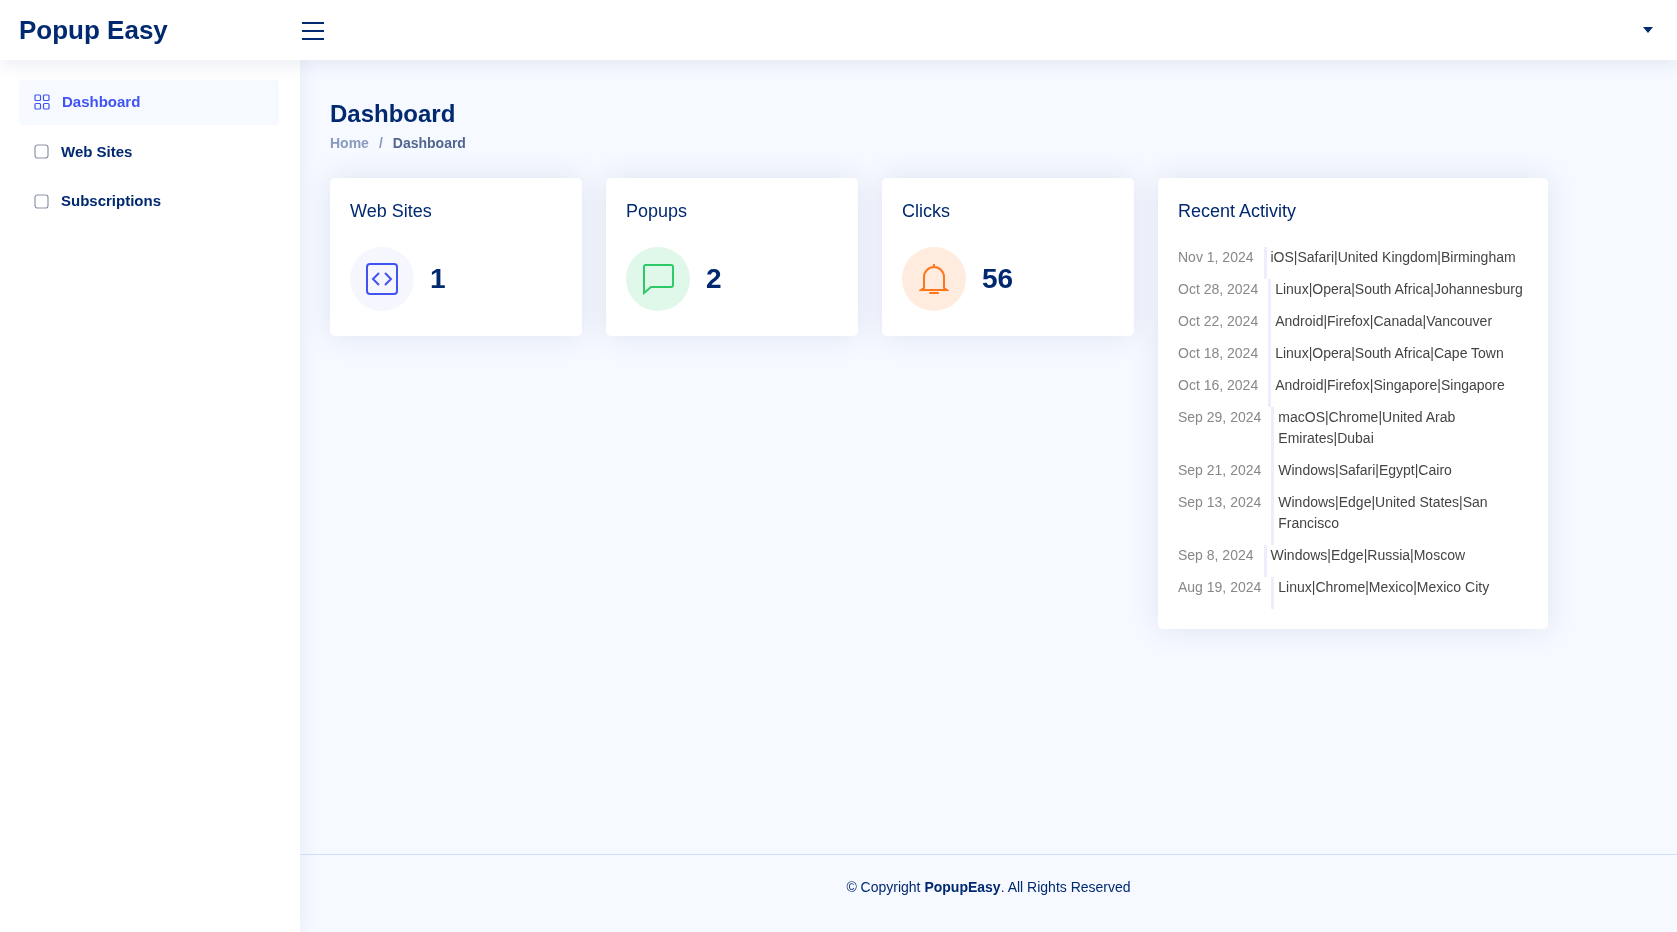 This screenshot has height=932, width=1677. Describe the element at coordinates (1364, 560) in the screenshot. I see `activity-text: Windows|Edge|Russia|Moscow` at that location.